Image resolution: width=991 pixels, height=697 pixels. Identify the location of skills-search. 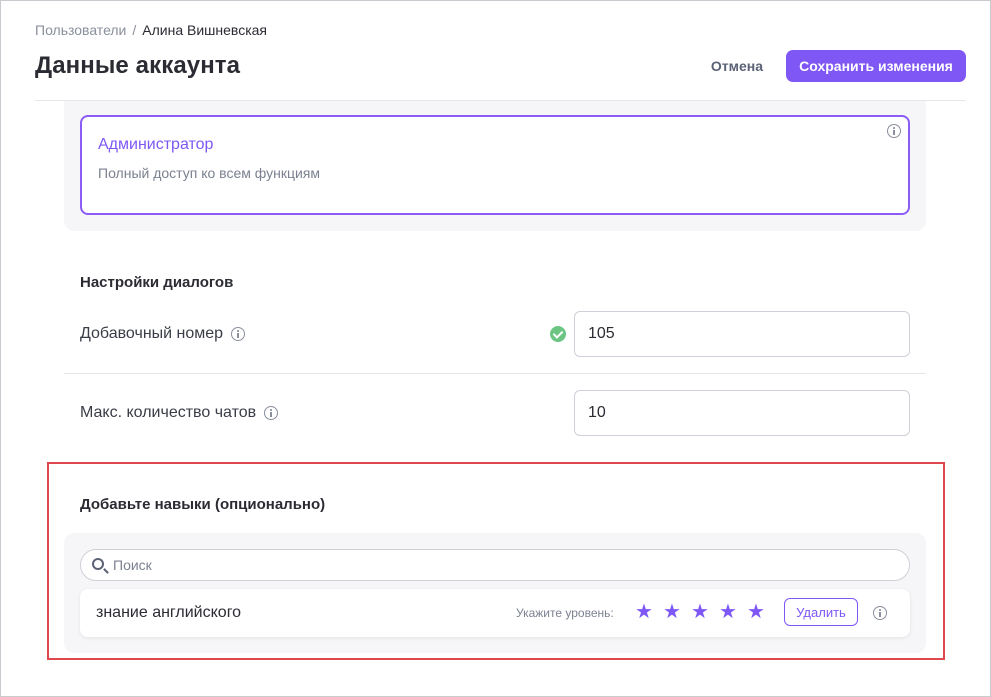
(495, 565).